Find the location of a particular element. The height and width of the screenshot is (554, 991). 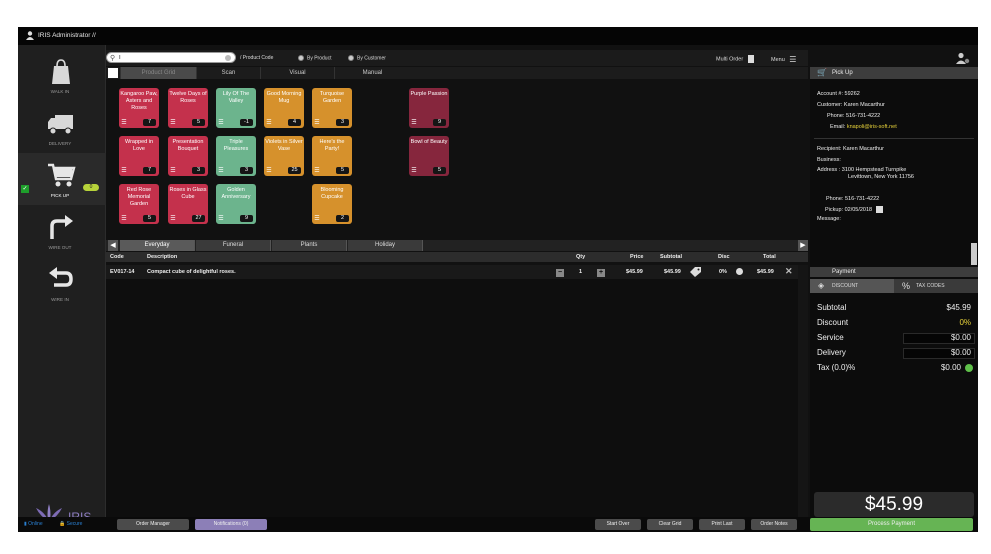

nav-wire-in: WIRE IN is located at coordinates (62, 283).